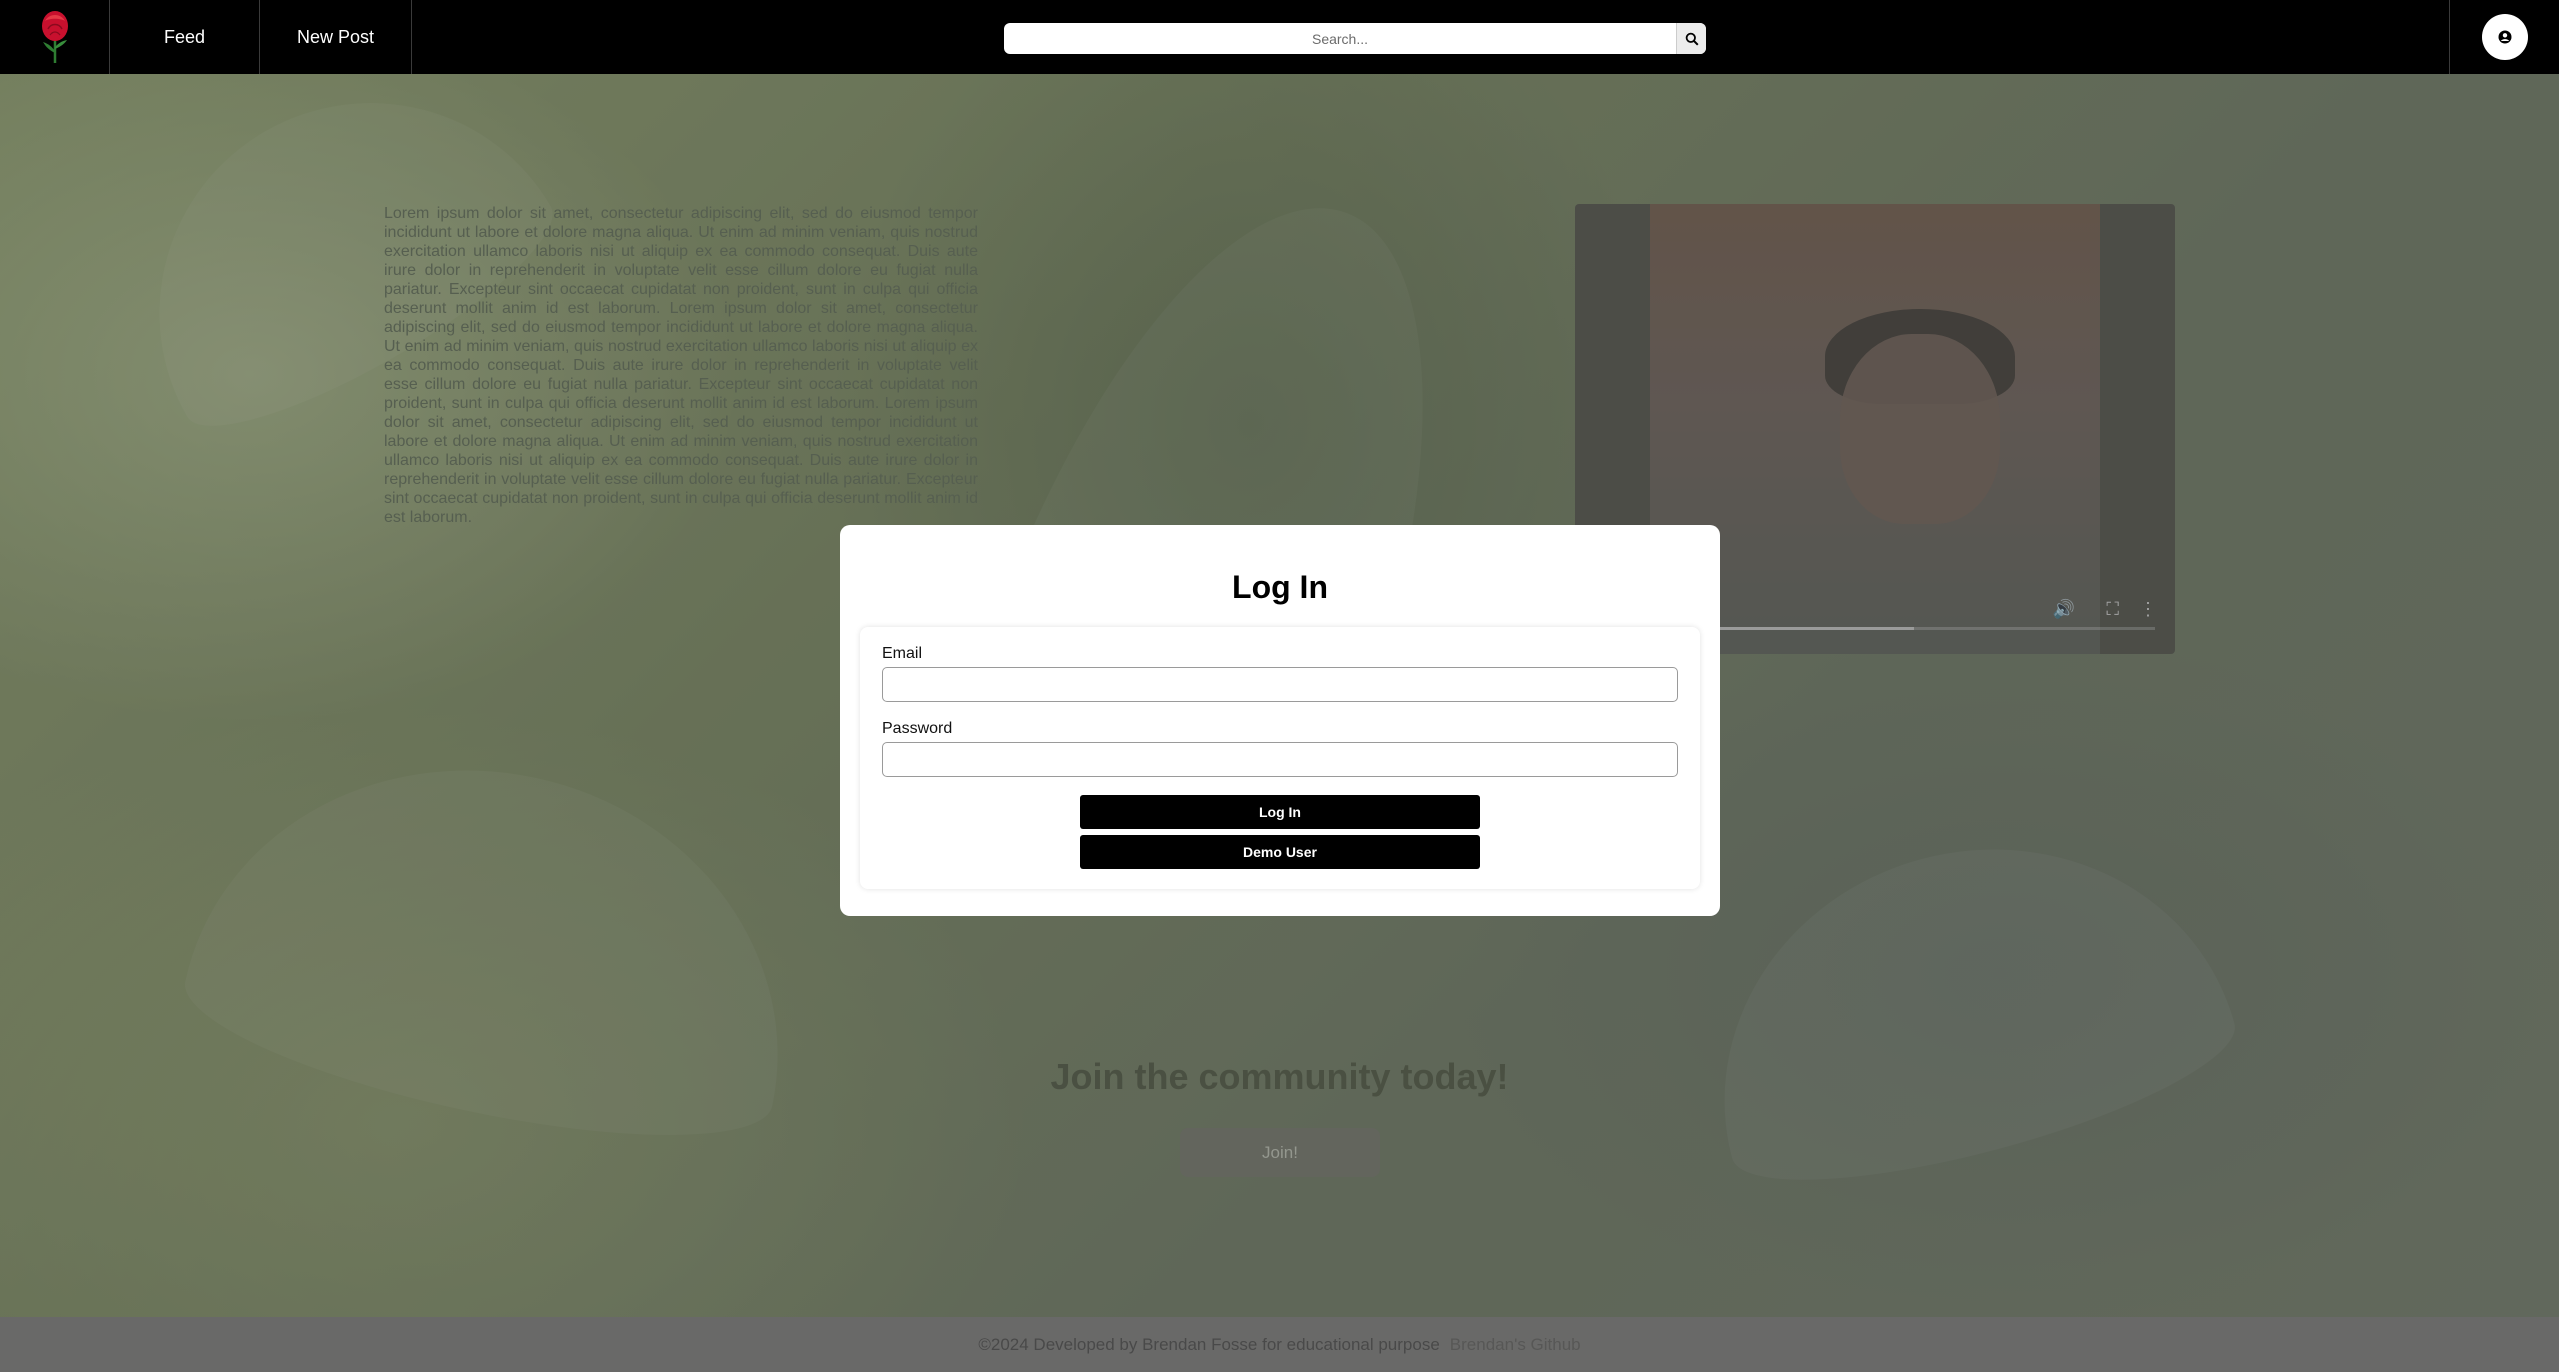 This screenshot has height=1372, width=2559. I want to click on search-icon, so click(1692, 39).